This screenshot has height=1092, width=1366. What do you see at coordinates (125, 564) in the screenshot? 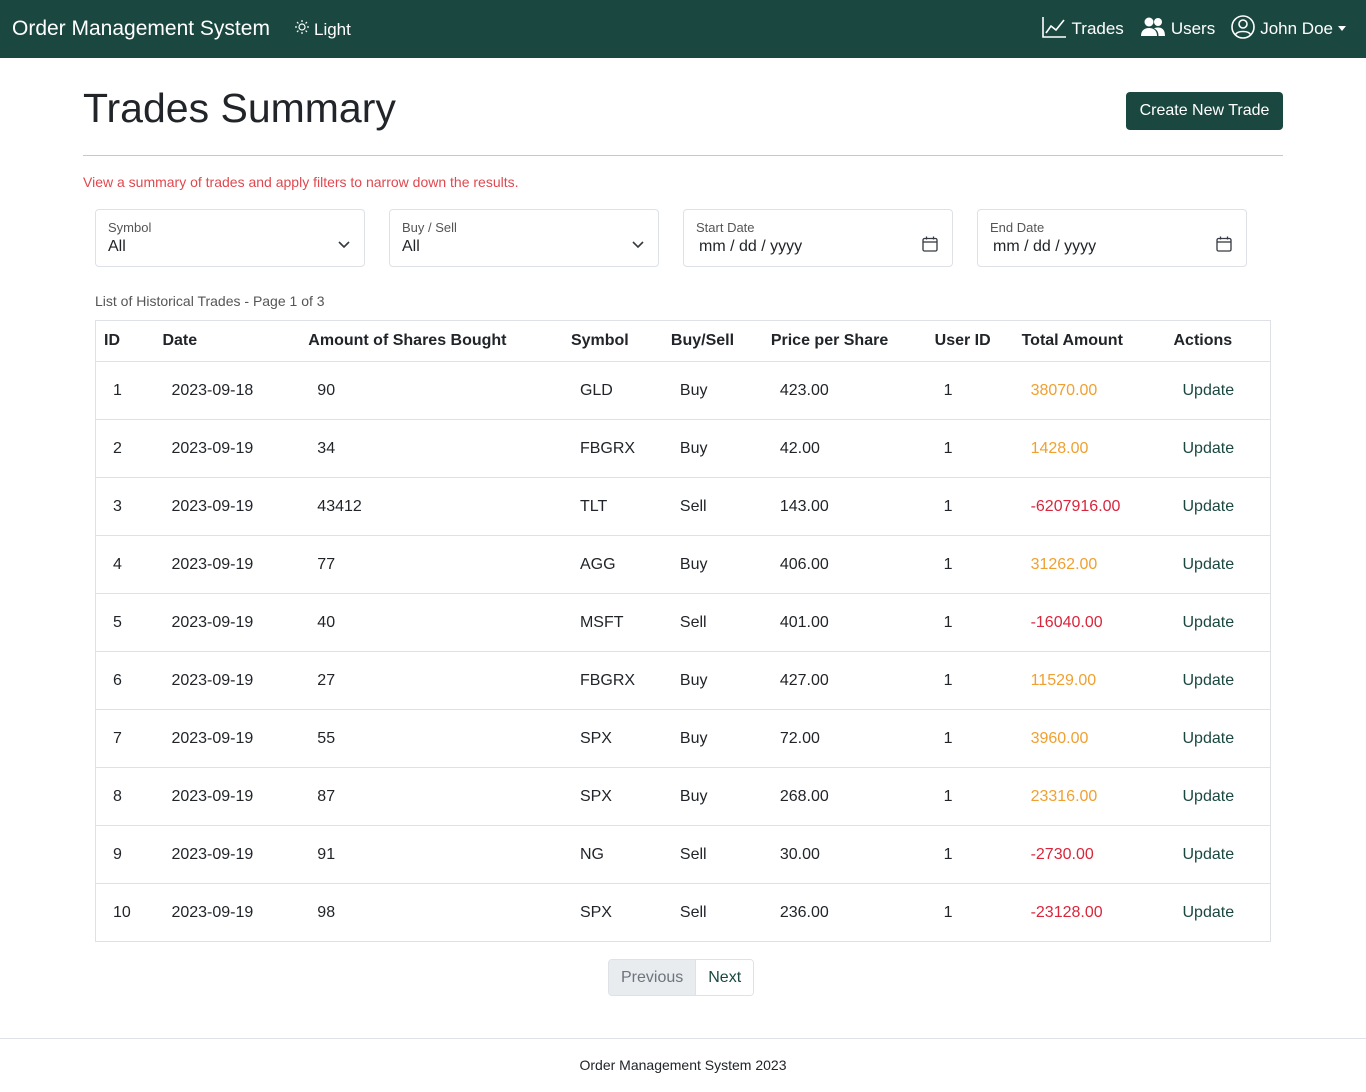
I see `cell-id: 4` at bounding box center [125, 564].